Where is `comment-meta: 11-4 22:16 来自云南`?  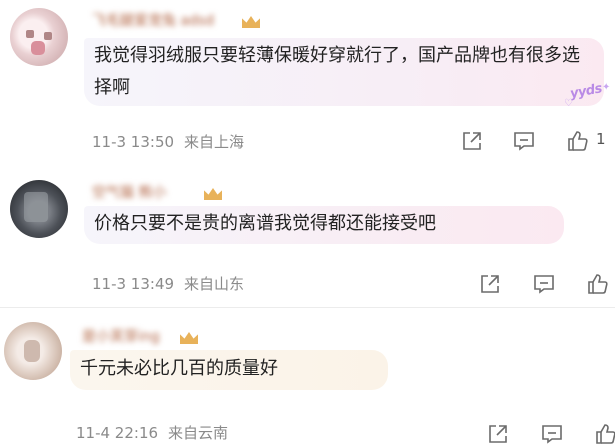
comment-meta: 11-4 22:16 来自云南 is located at coordinates (152, 432).